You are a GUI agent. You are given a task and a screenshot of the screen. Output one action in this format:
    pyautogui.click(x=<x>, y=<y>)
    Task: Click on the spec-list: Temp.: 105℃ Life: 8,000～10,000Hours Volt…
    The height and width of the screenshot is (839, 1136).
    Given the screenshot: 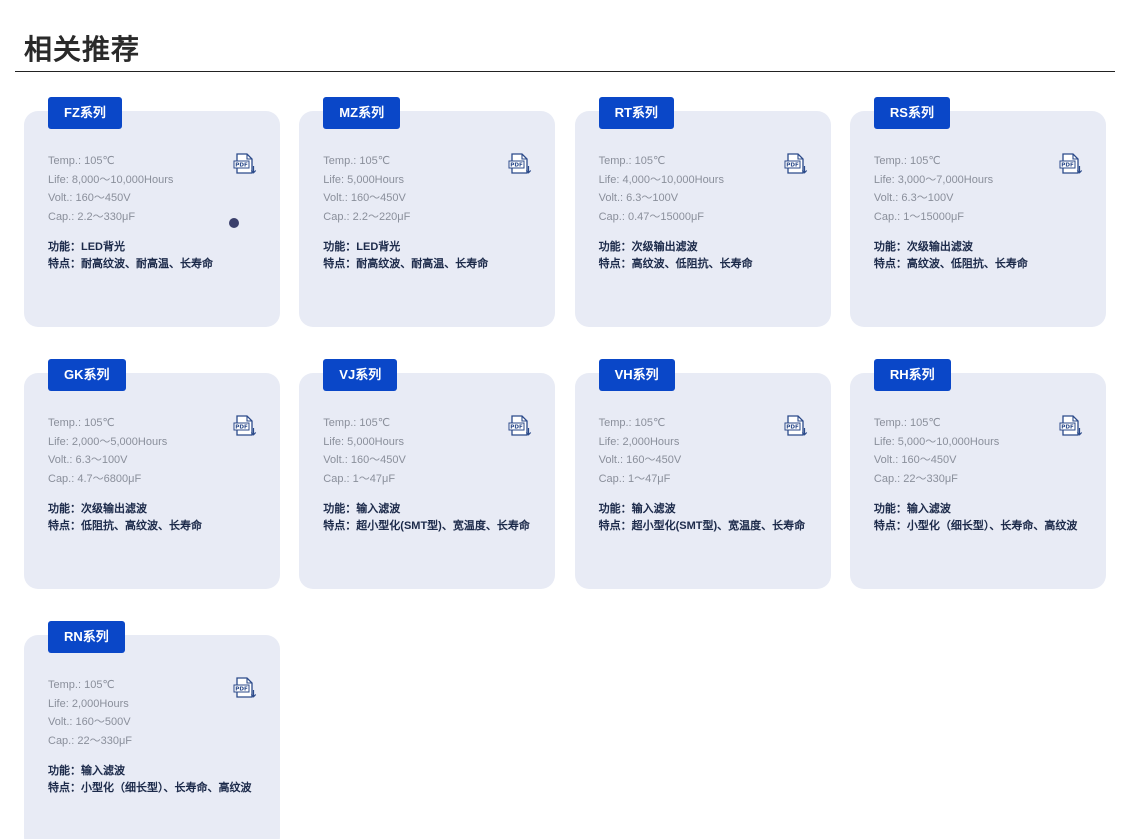 What is the action you would take?
    pyautogui.click(x=110, y=189)
    